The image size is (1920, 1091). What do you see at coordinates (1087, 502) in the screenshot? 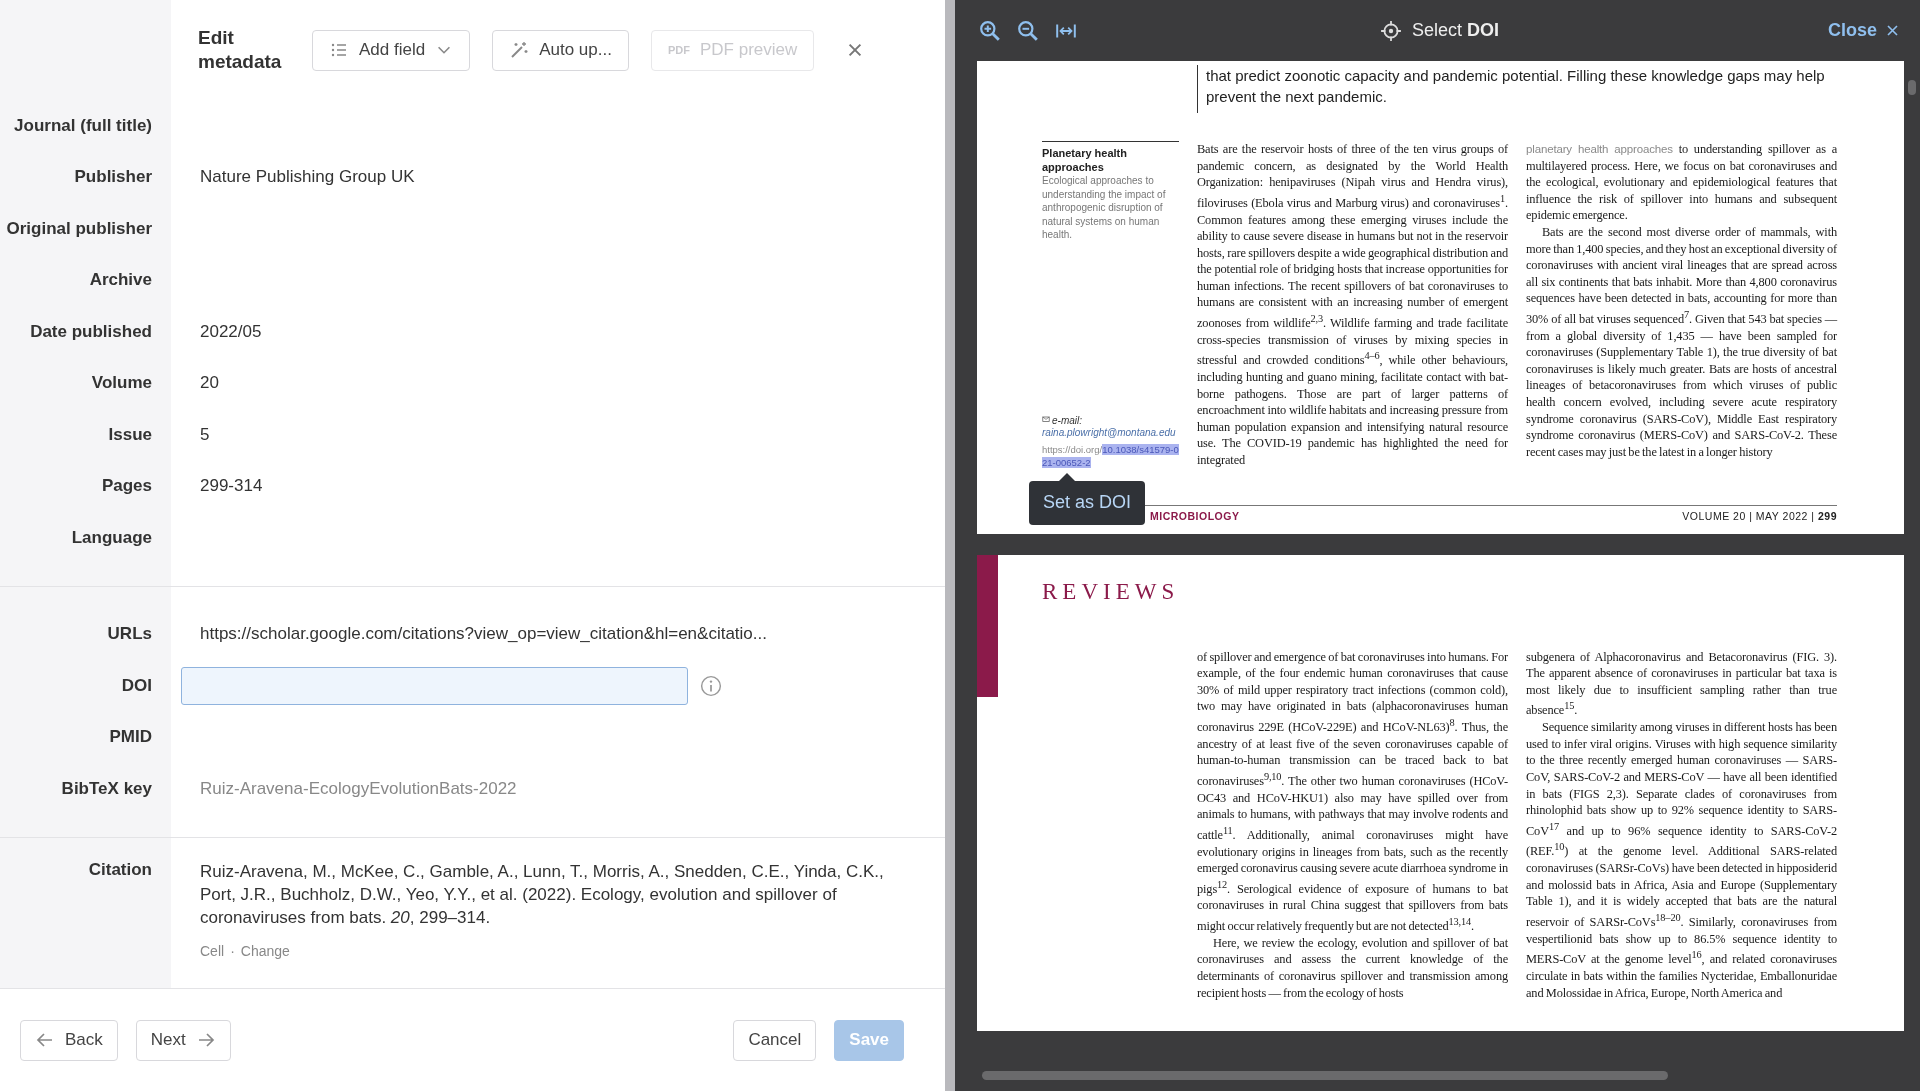
I see `set-as-doi-button: Set as DOI` at bounding box center [1087, 502].